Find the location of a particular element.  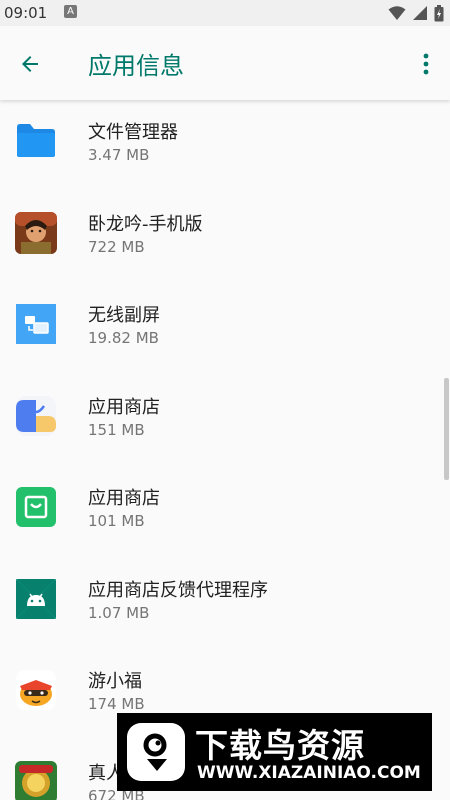

app-size: 3.47 MB is located at coordinates (119, 155).